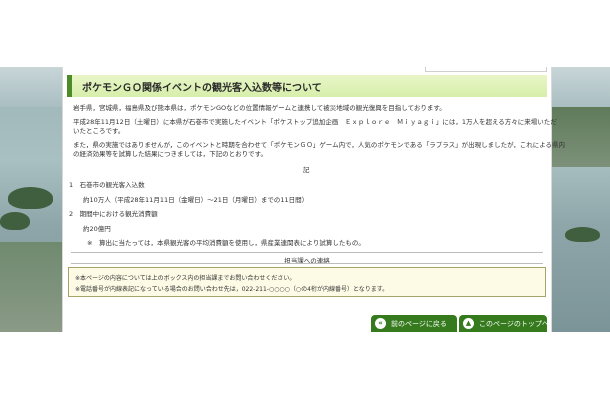 The image size is (610, 400). What do you see at coordinates (97, 229) in the screenshot?
I see `section2-value: 約20億円` at bounding box center [97, 229].